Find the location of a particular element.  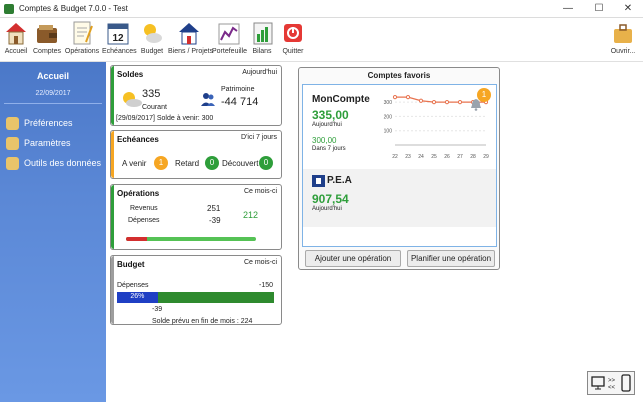

toolbar-label: Biens / Projets is located at coordinates (191, 51).